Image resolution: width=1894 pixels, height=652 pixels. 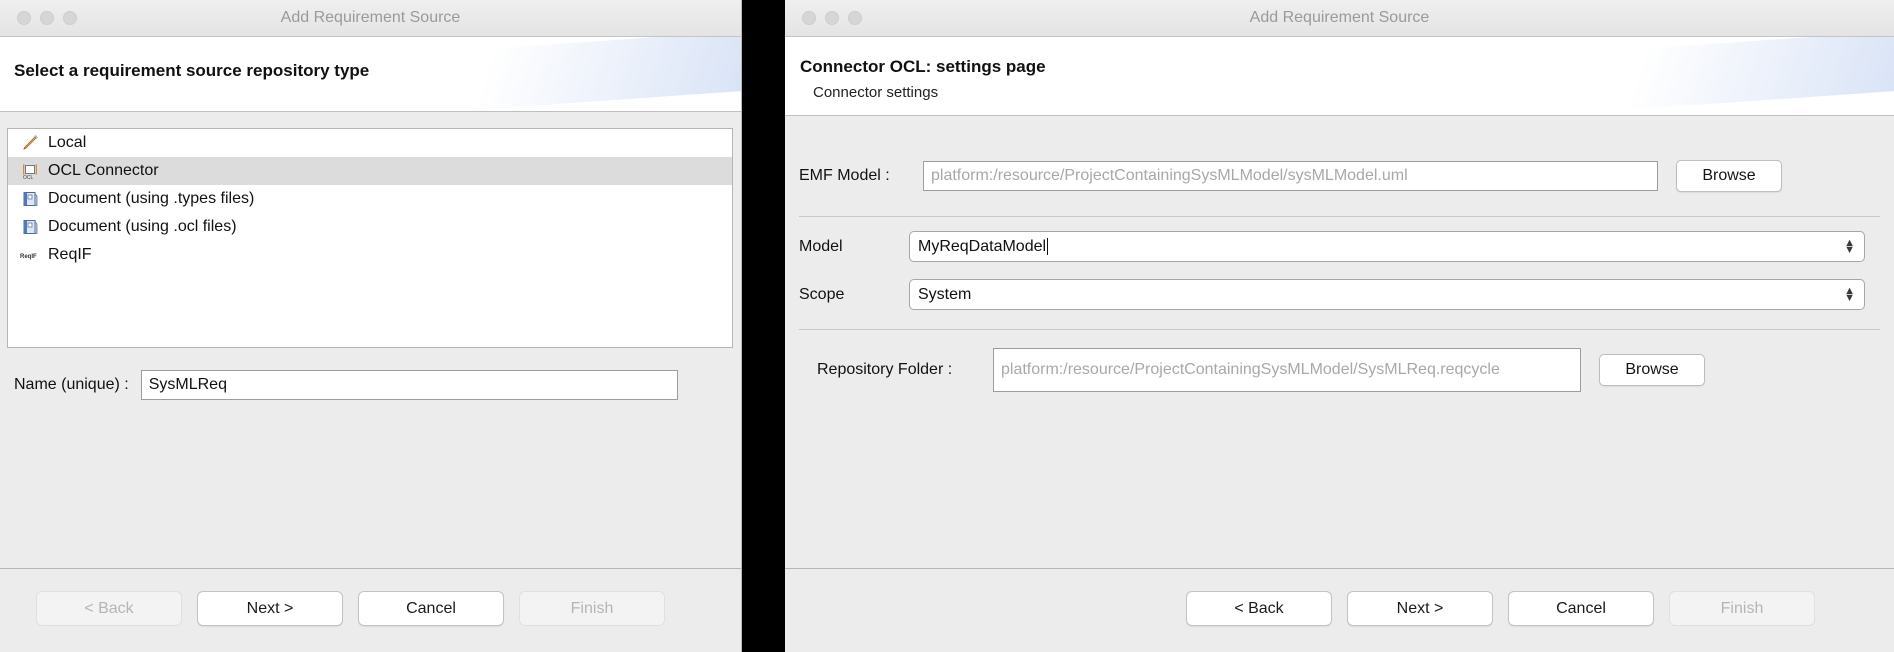 I want to click on emf-model-label: EMF Model :, so click(x=844, y=175).